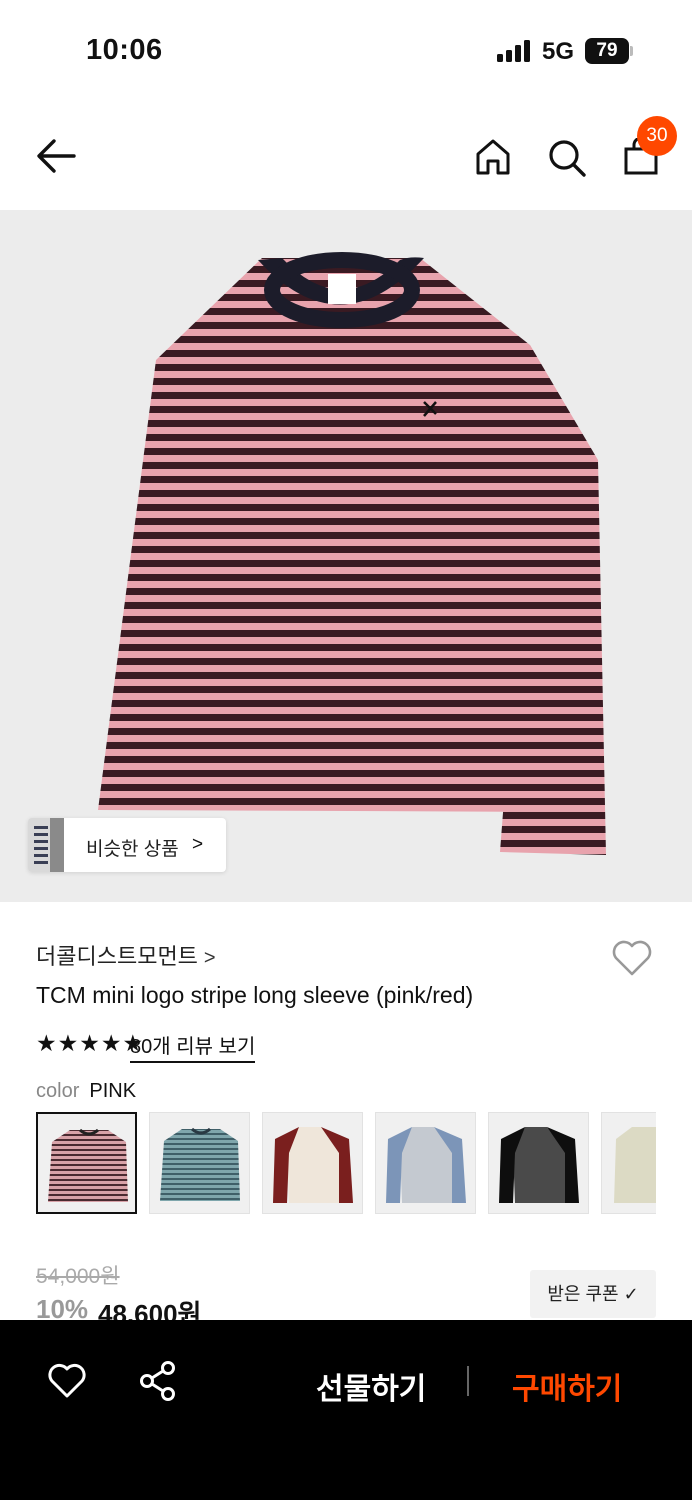 This screenshot has height=1500, width=692. I want to click on gift-button: 선물하기, so click(371, 1386).